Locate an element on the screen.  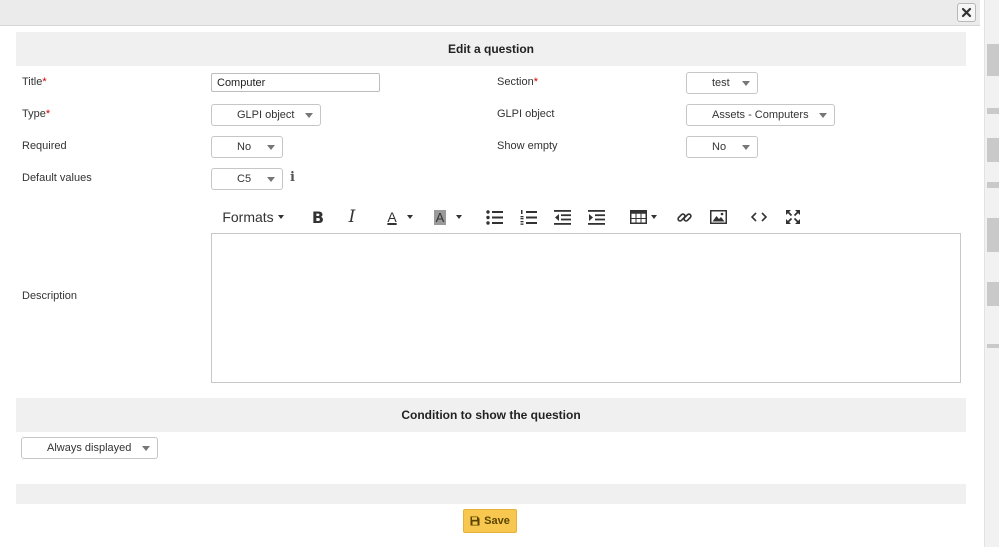
italic-icon: I is located at coordinates (352, 217).